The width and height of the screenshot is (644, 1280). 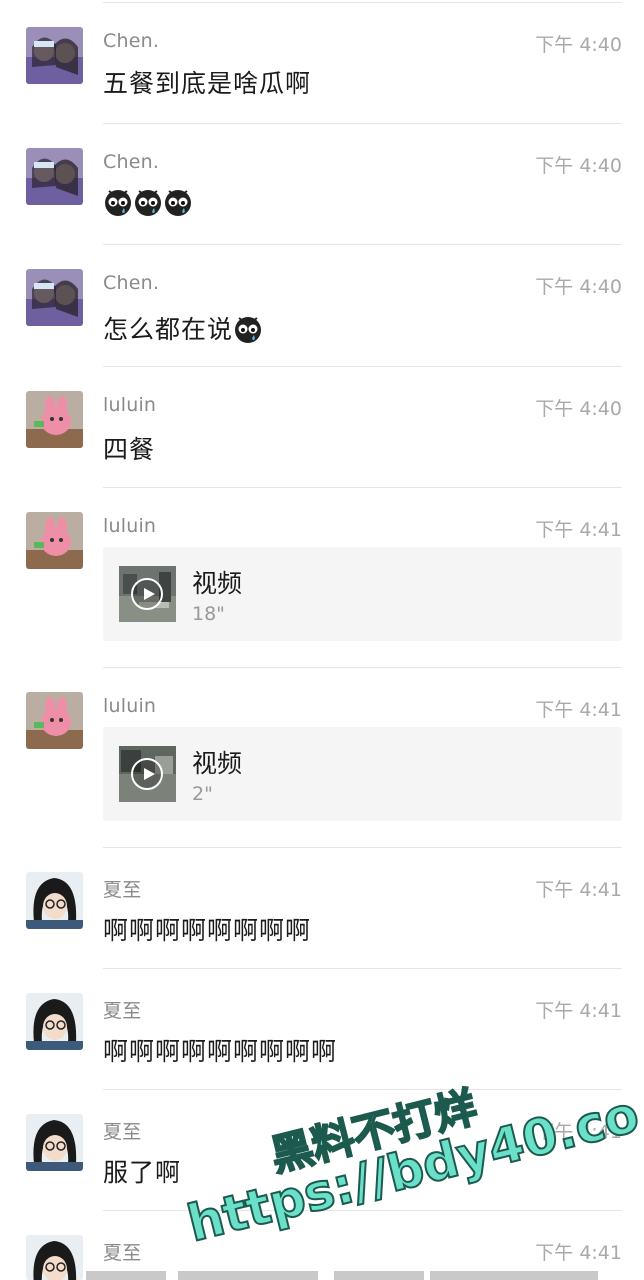 What do you see at coordinates (168, 329) in the screenshot?
I see `message-text: 怎么都在说` at bounding box center [168, 329].